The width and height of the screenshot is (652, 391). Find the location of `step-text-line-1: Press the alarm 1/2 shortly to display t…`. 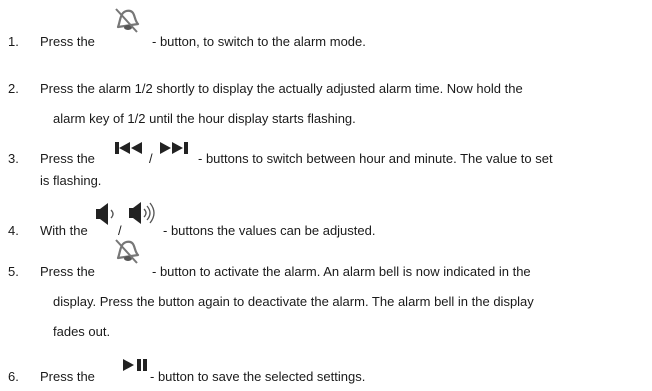

step-text-line-1: Press the alarm 1/2 shortly to display t… is located at coordinates (281, 88).